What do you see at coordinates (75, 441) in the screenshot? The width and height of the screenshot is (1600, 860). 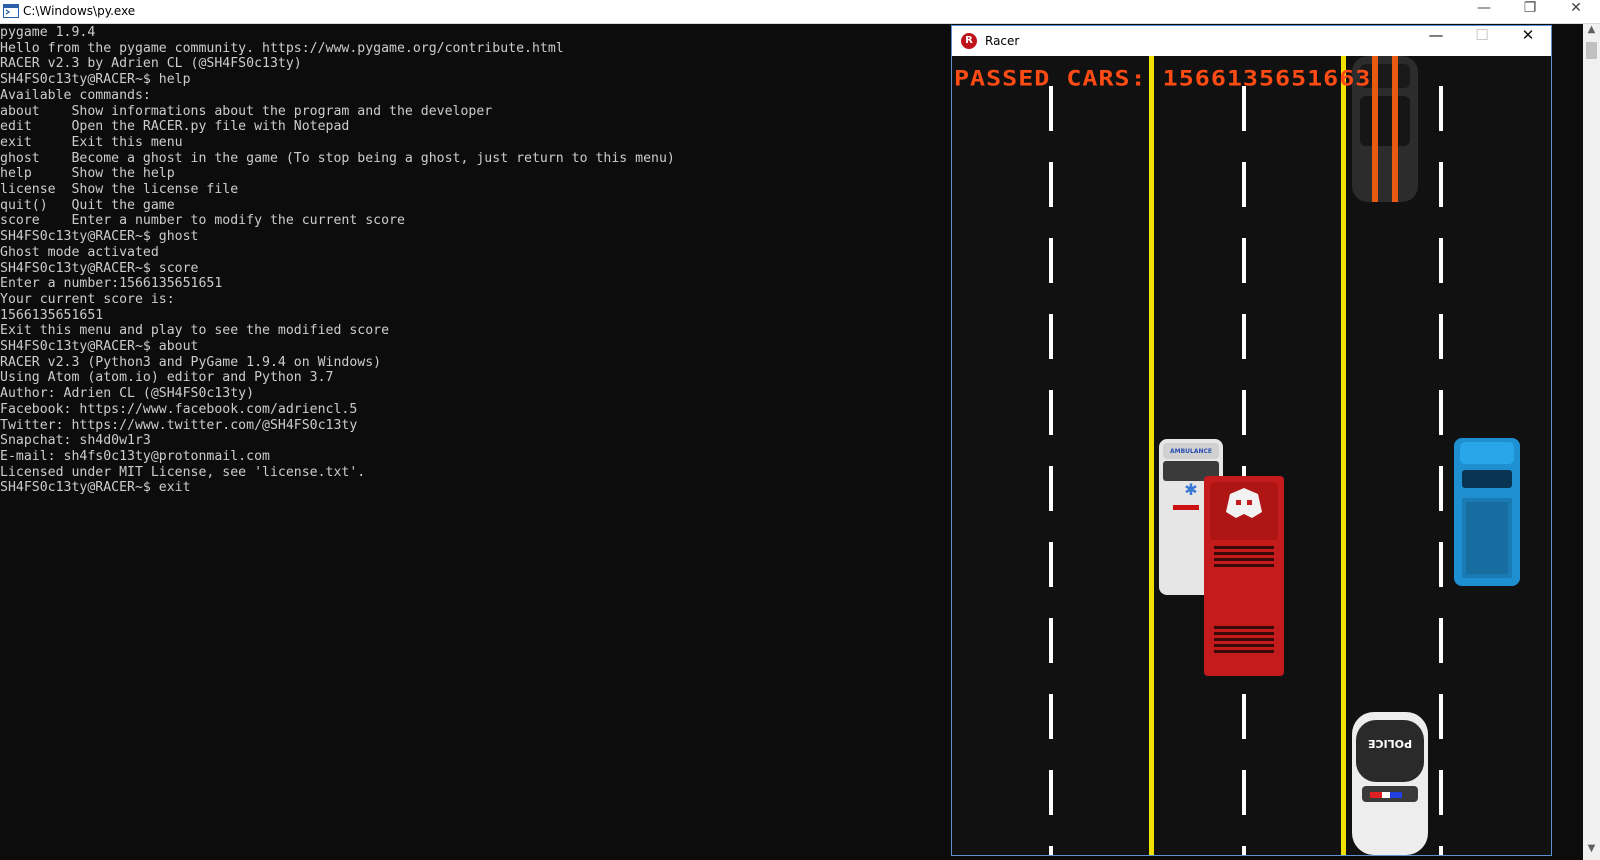 I see `console-line: Snapchat: sh4d0w1r3` at bounding box center [75, 441].